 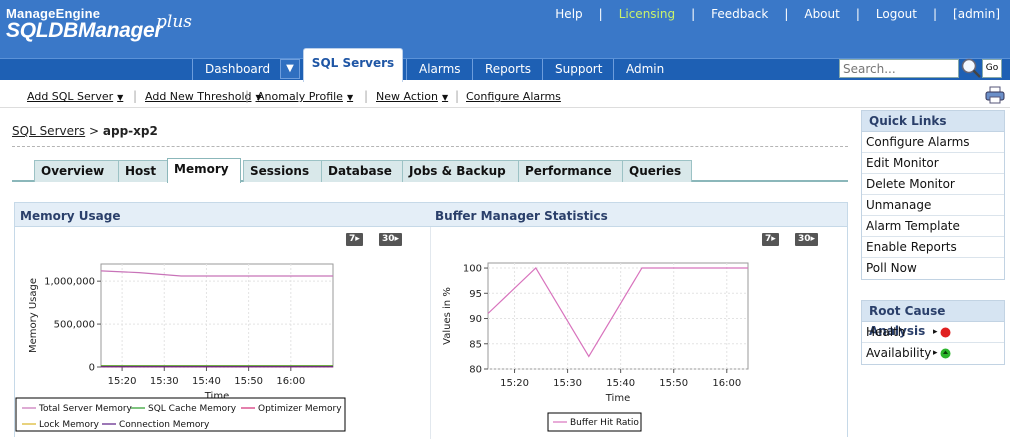 I want to click on rca-title: Root Cause Analysis, so click(x=933, y=319).